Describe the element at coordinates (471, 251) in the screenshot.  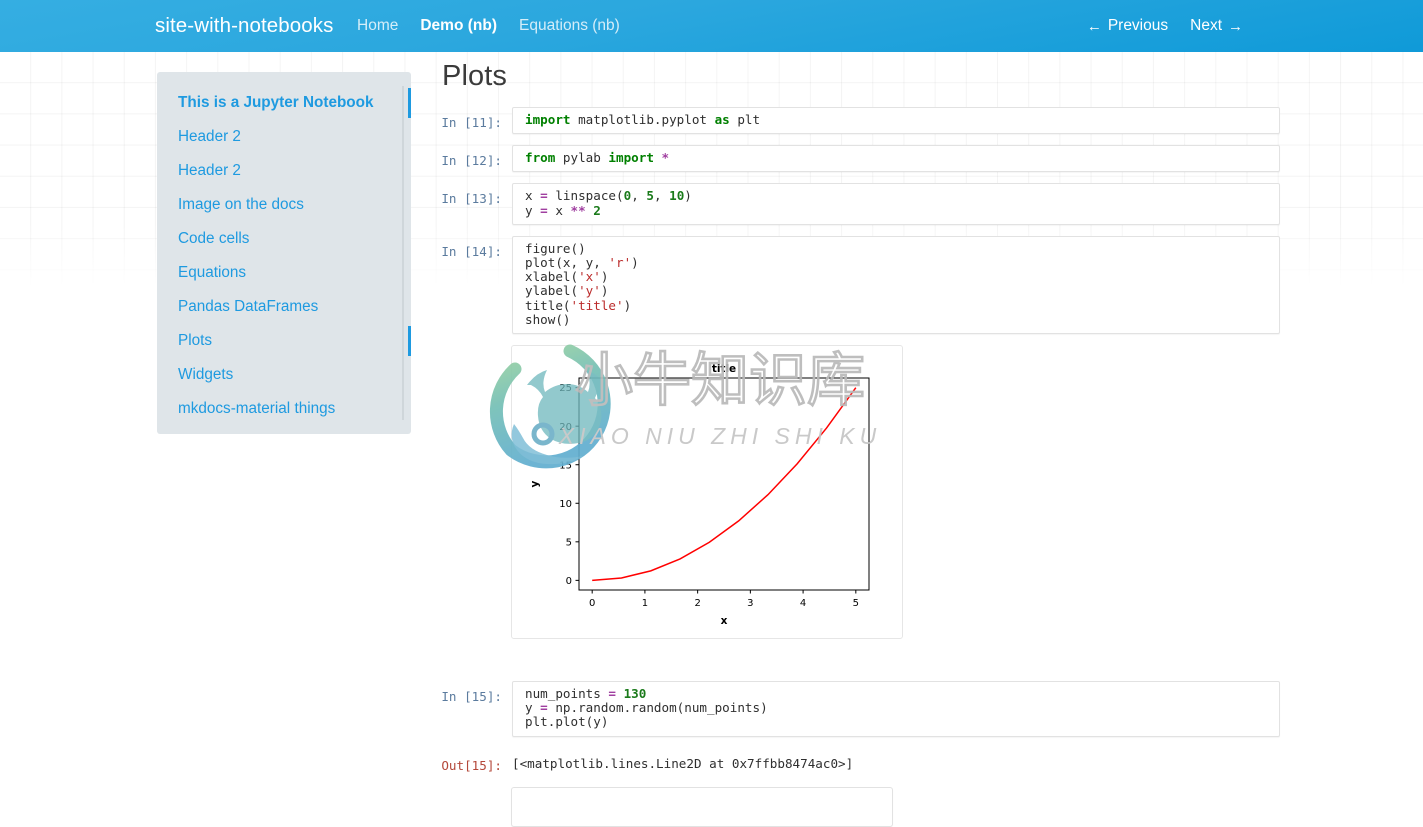
I see `cell-prompt: In [14]:` at that location.